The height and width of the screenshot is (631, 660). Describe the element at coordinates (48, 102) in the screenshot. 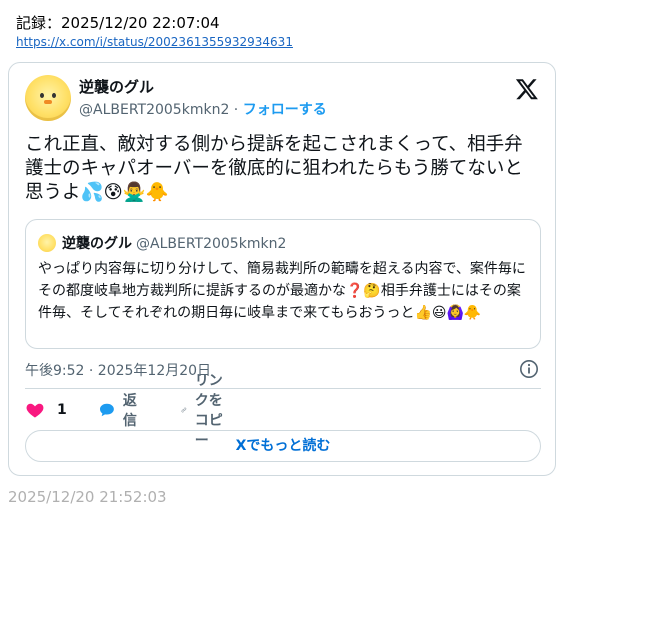

I see `avatar-beak` at that location.